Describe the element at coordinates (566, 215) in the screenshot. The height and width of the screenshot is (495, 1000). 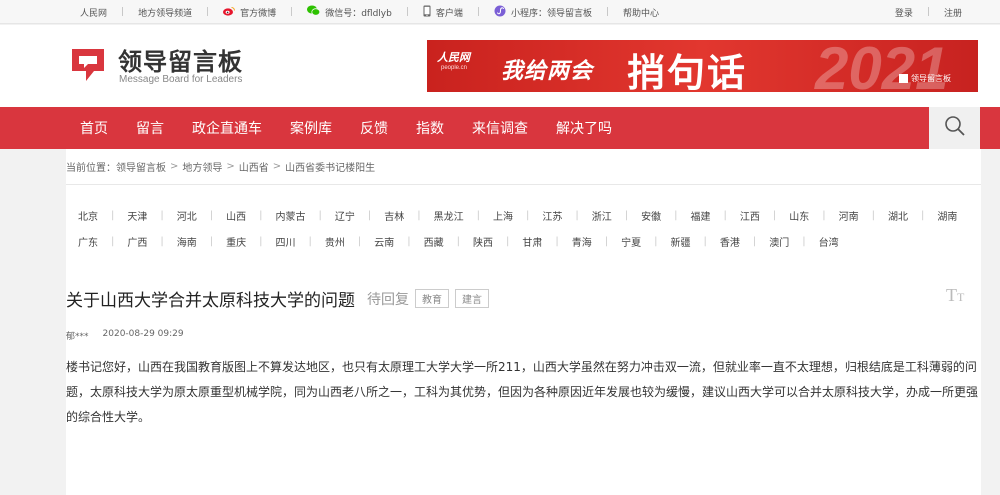
I see `region-item: 江苏 |` at that location.